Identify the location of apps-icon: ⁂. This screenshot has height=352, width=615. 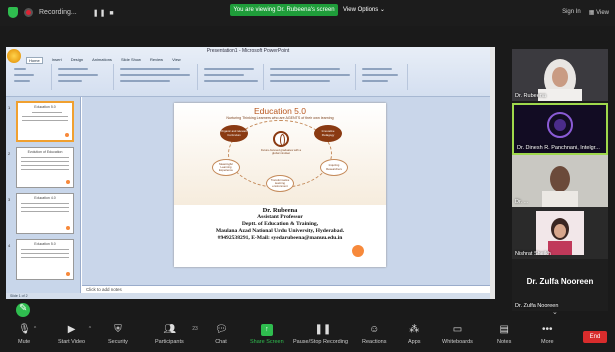
(414, 329).